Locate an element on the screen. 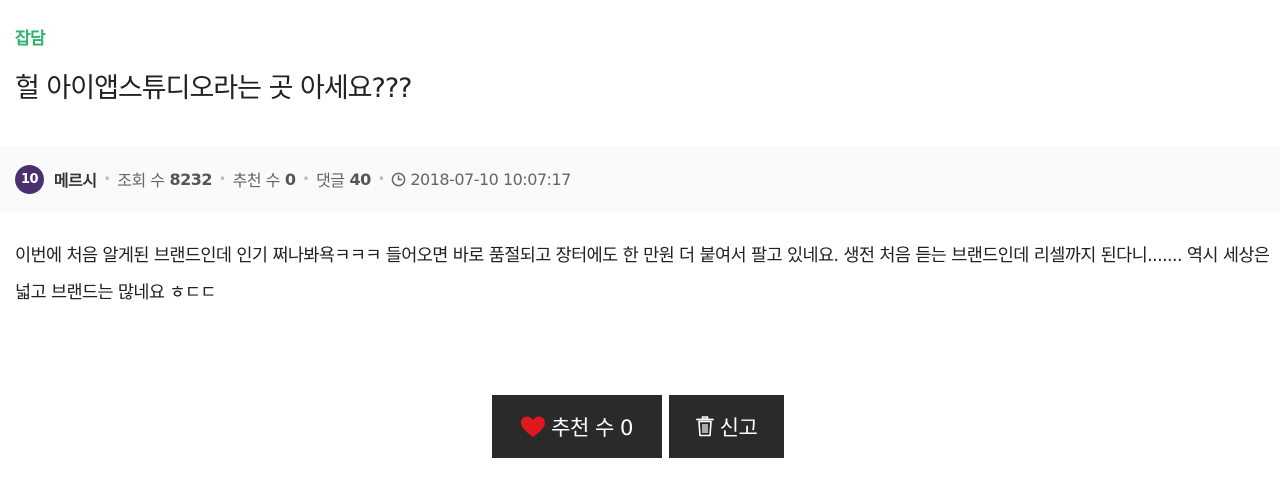  clock-icon is located at coordinates (399, 179).